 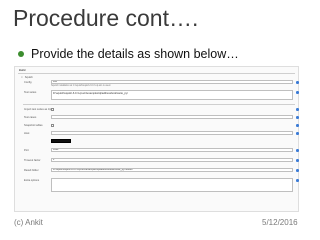 I want to click on extra-options-field, so click(x=172, y=185).